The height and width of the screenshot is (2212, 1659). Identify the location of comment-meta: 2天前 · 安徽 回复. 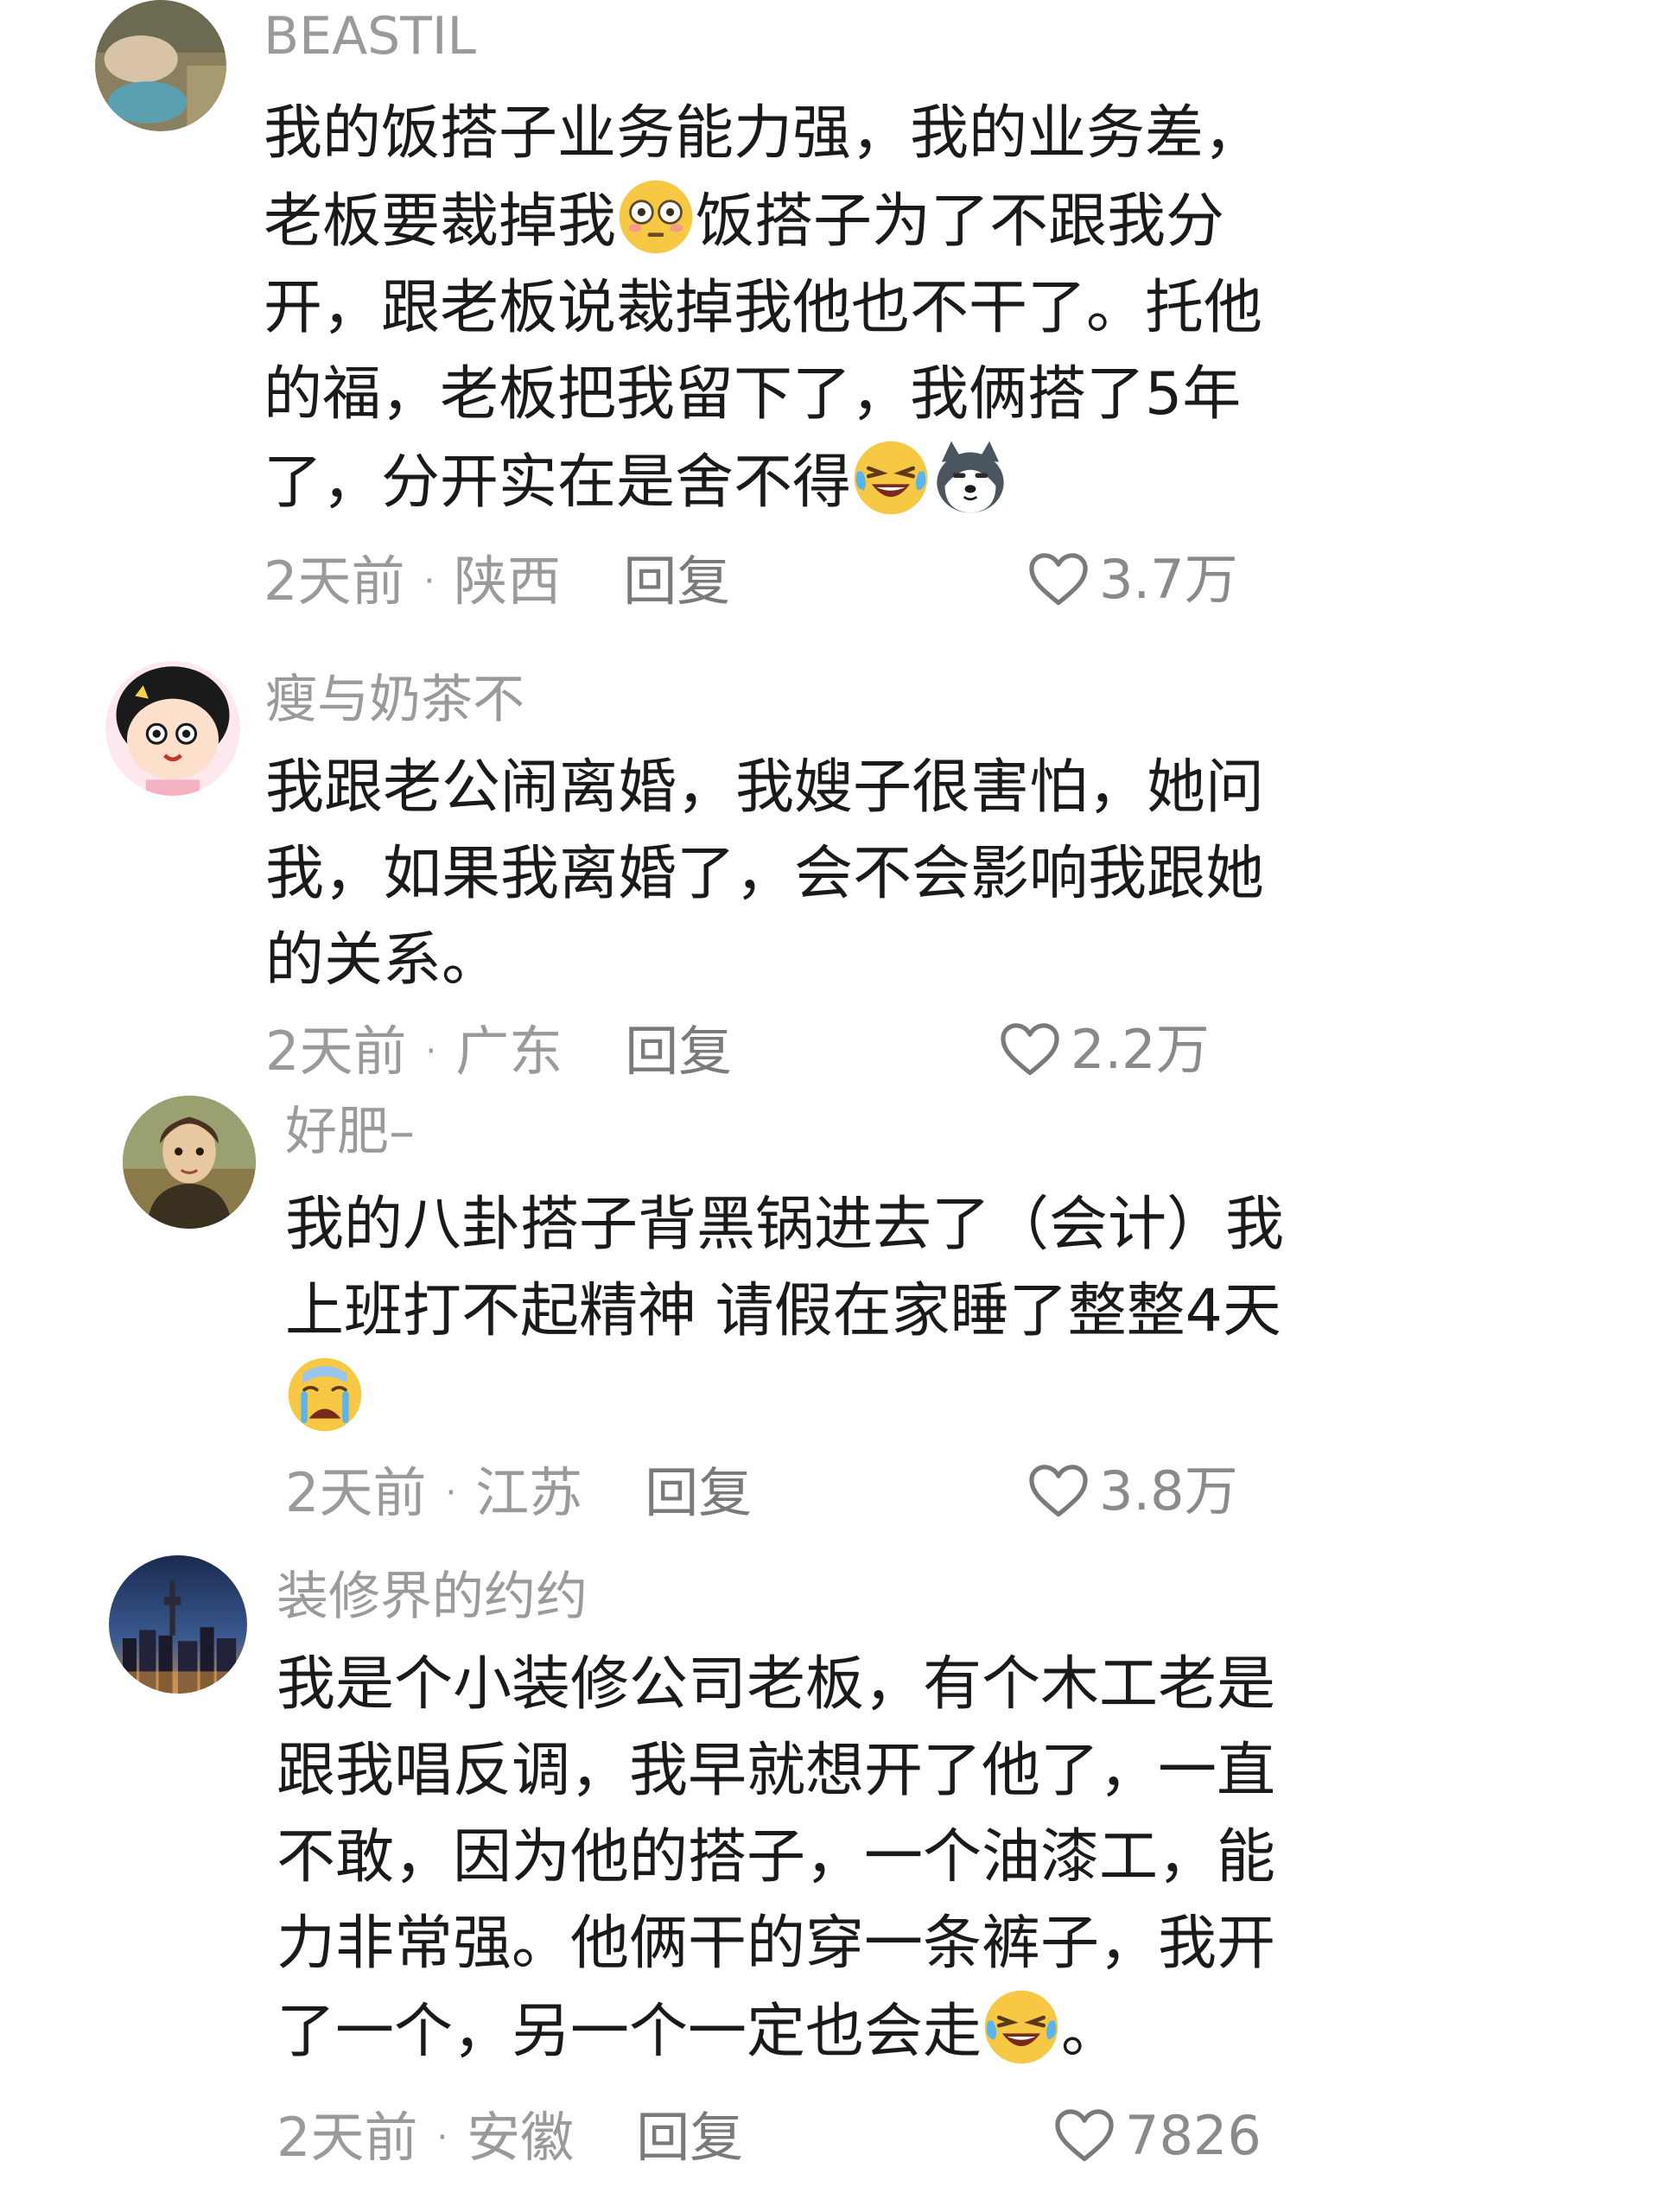
(509, 2137).